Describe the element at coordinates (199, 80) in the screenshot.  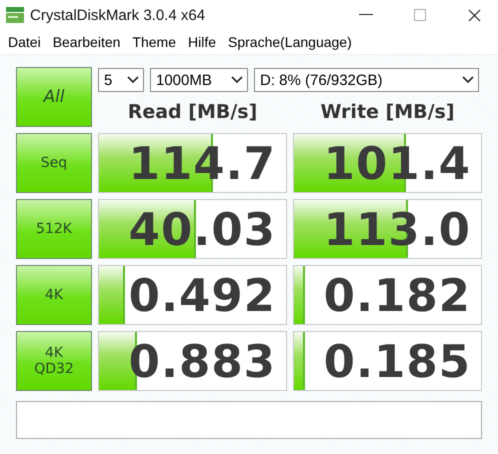
I see `size-select: 1000MB` at that location.